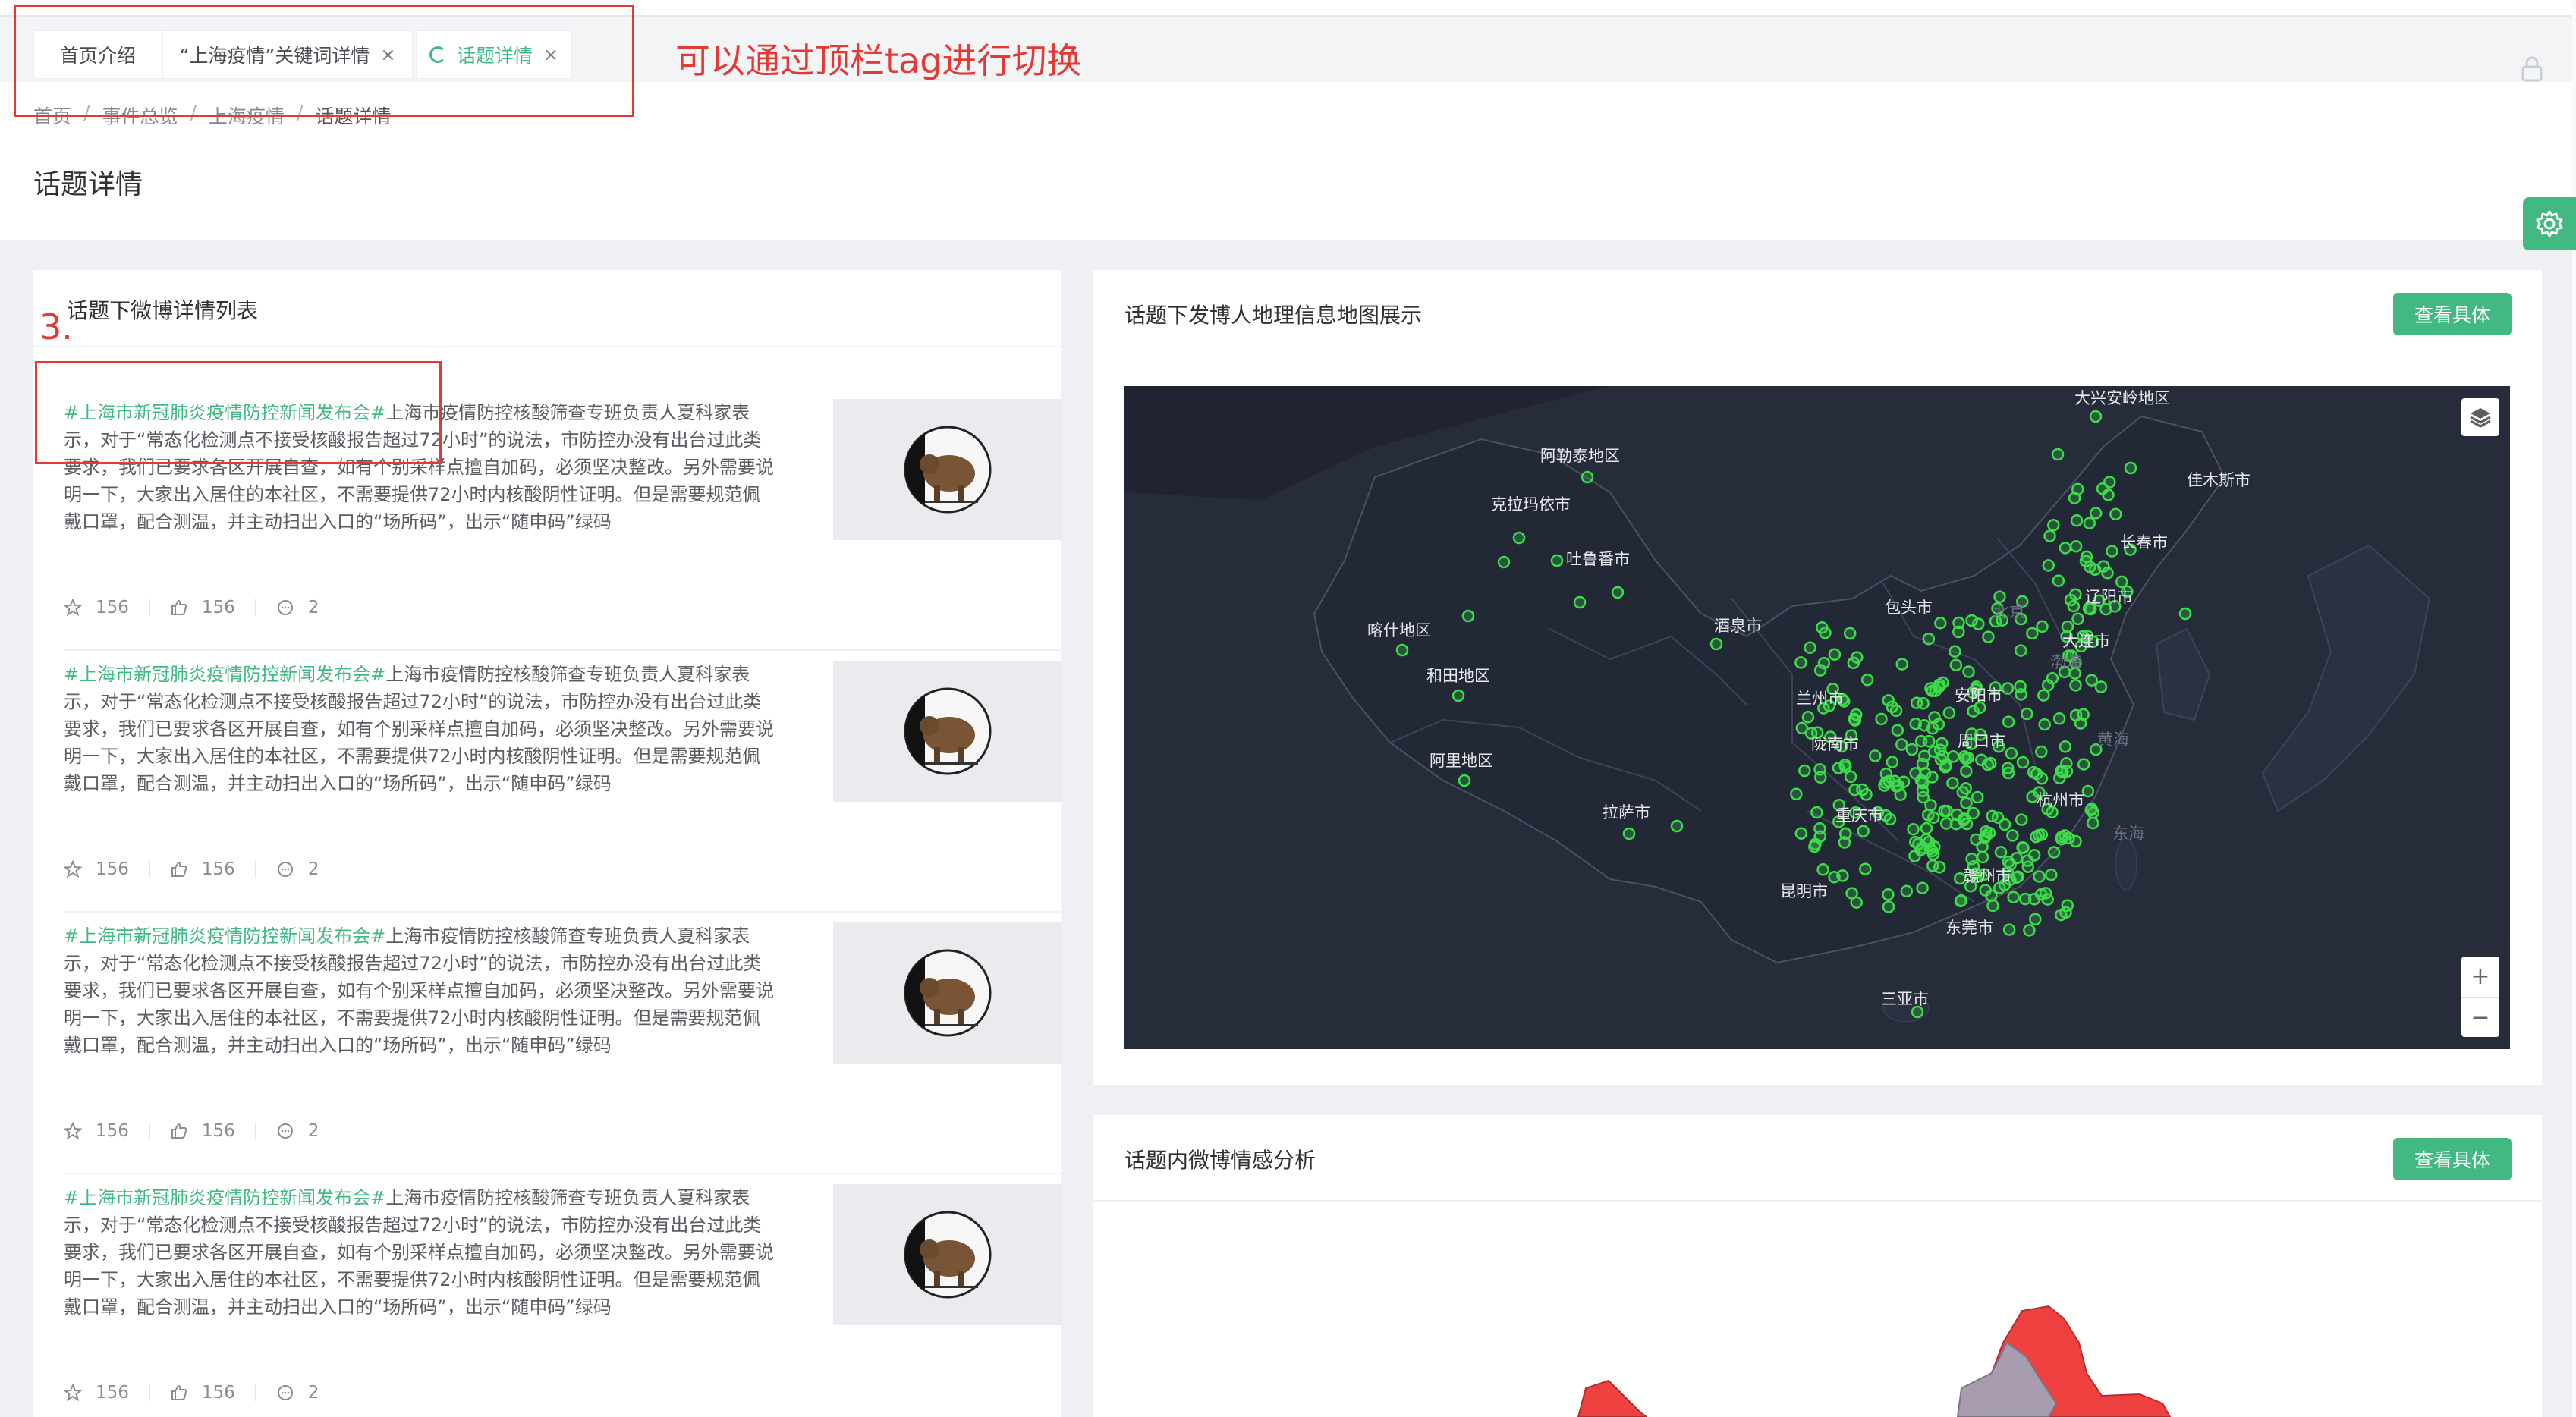  Describe the element at coordinates (285, 1131) in the screenshot. I see `comment-icon` at that location.